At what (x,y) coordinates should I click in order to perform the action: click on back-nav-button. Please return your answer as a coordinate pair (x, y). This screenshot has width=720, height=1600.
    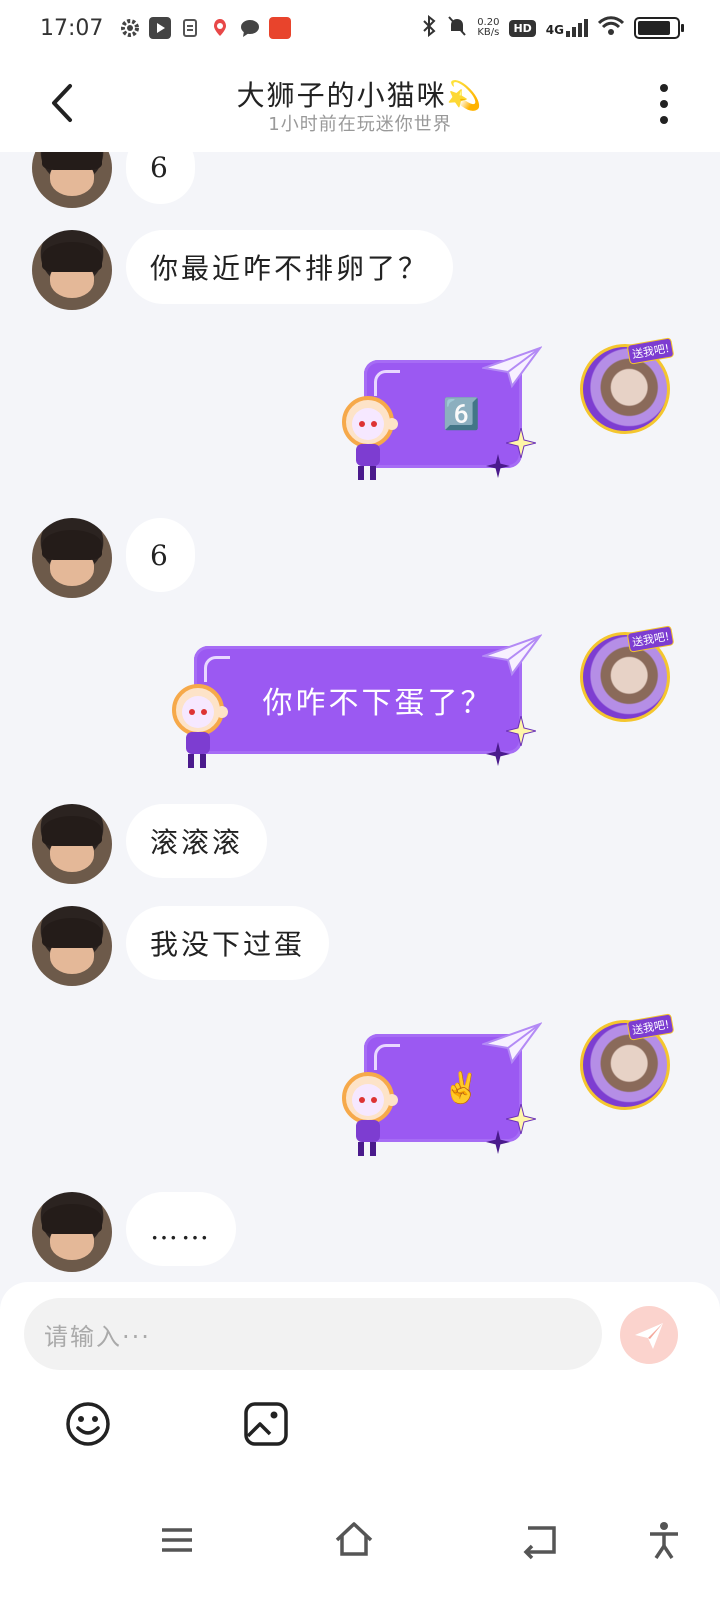
    Looking at the image, I should click on (540, 1540).